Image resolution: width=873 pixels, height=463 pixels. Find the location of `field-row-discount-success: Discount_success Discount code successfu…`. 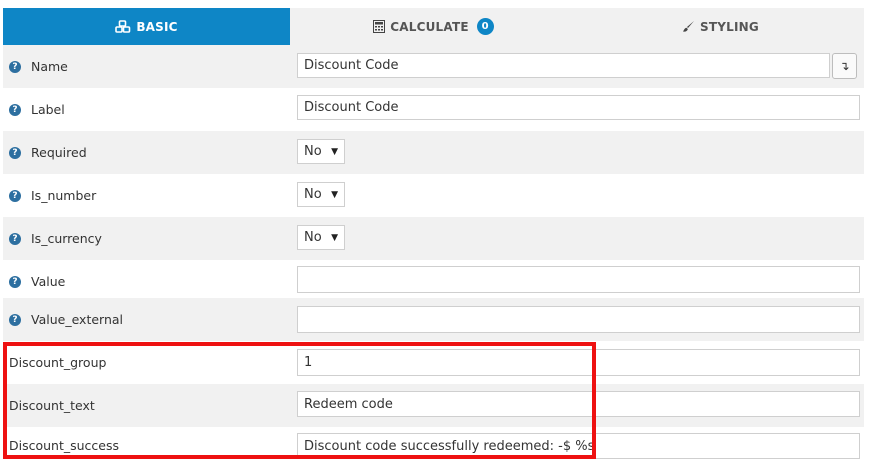

field-row-discount-success: Discount_success Discount code successfu… is located at coordinates (433, 445).